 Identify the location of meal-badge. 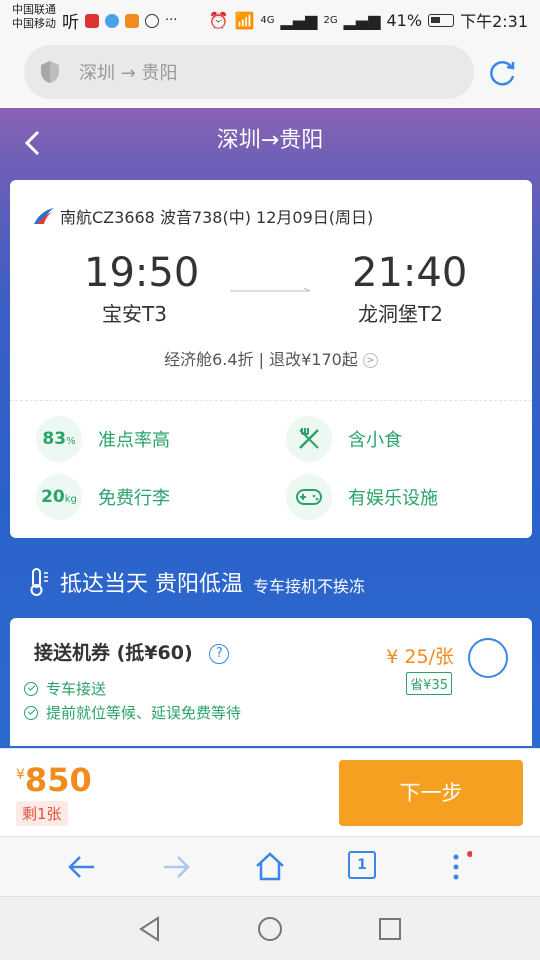
(309, 439).